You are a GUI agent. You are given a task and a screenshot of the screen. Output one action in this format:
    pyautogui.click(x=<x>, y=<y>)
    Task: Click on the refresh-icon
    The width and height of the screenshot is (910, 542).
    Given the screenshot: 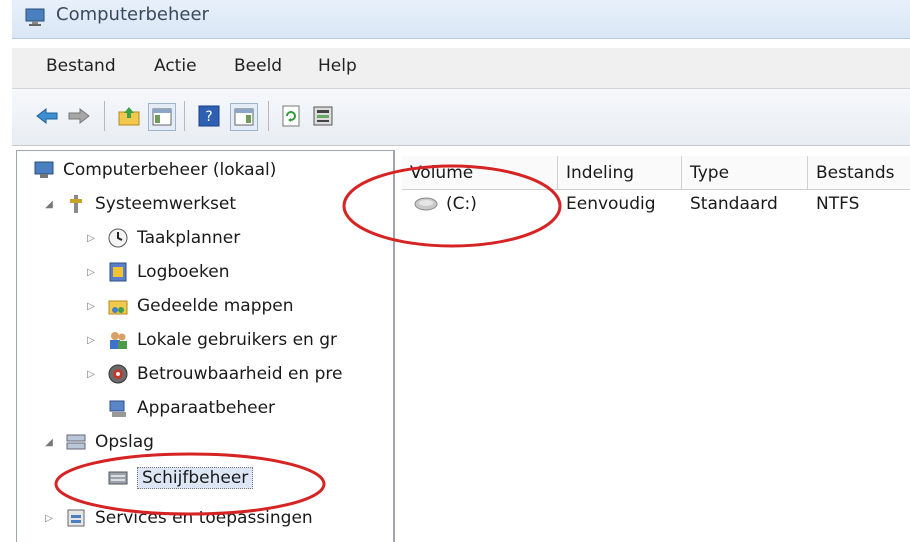 What is the action you would take?
    pyautogui.click(x=291, y=116)
    